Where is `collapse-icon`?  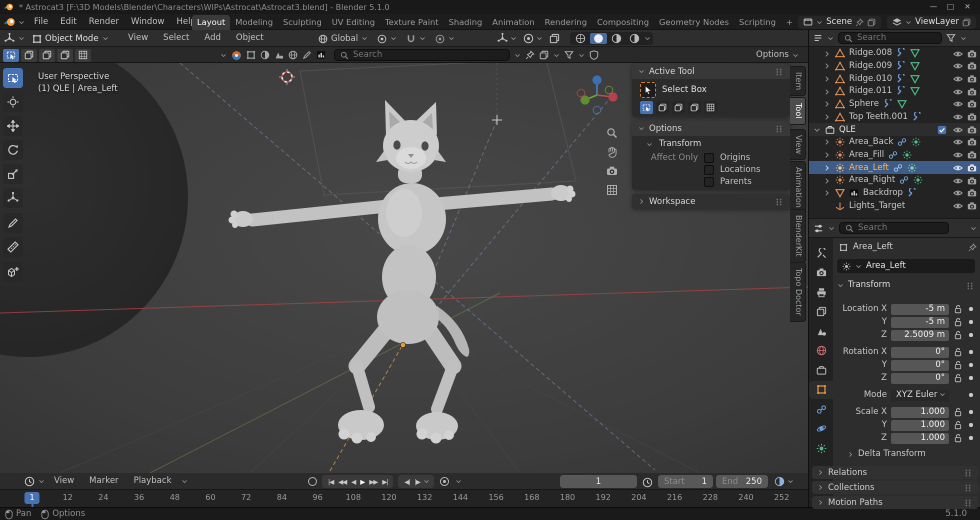
collapse-icon is located at coordinates (817, 130).